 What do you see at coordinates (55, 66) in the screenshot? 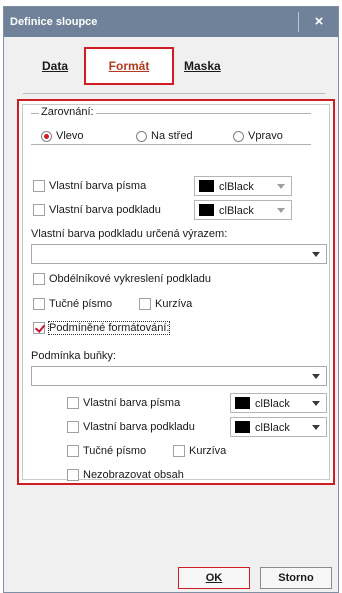
I see `tab-data: Data` at bounding box center [55, 66].